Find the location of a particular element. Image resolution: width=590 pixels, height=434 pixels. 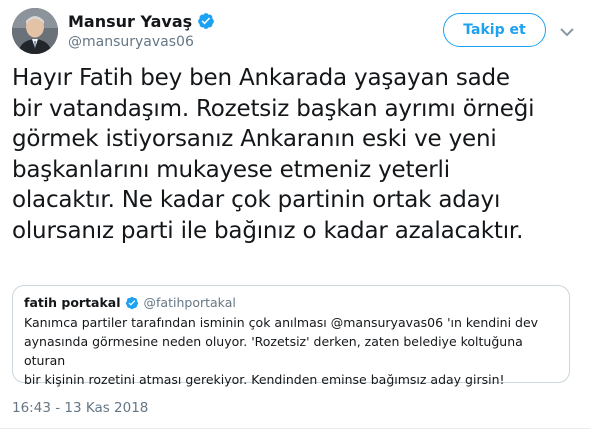

author-display-name: Mansur Yavaş is located at coordinates (130, 21).